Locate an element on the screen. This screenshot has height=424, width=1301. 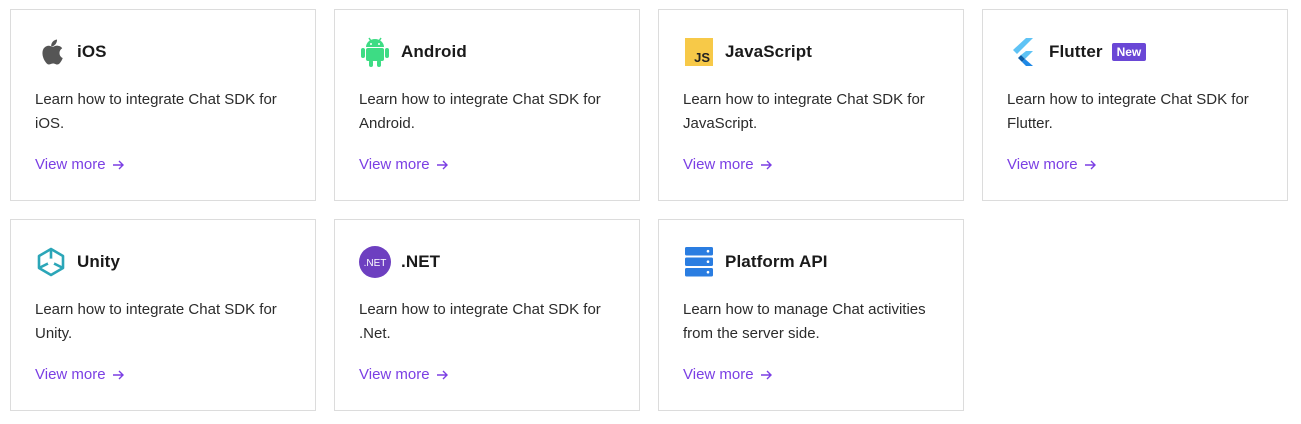
server-icon is located at coordinates (699, 262).